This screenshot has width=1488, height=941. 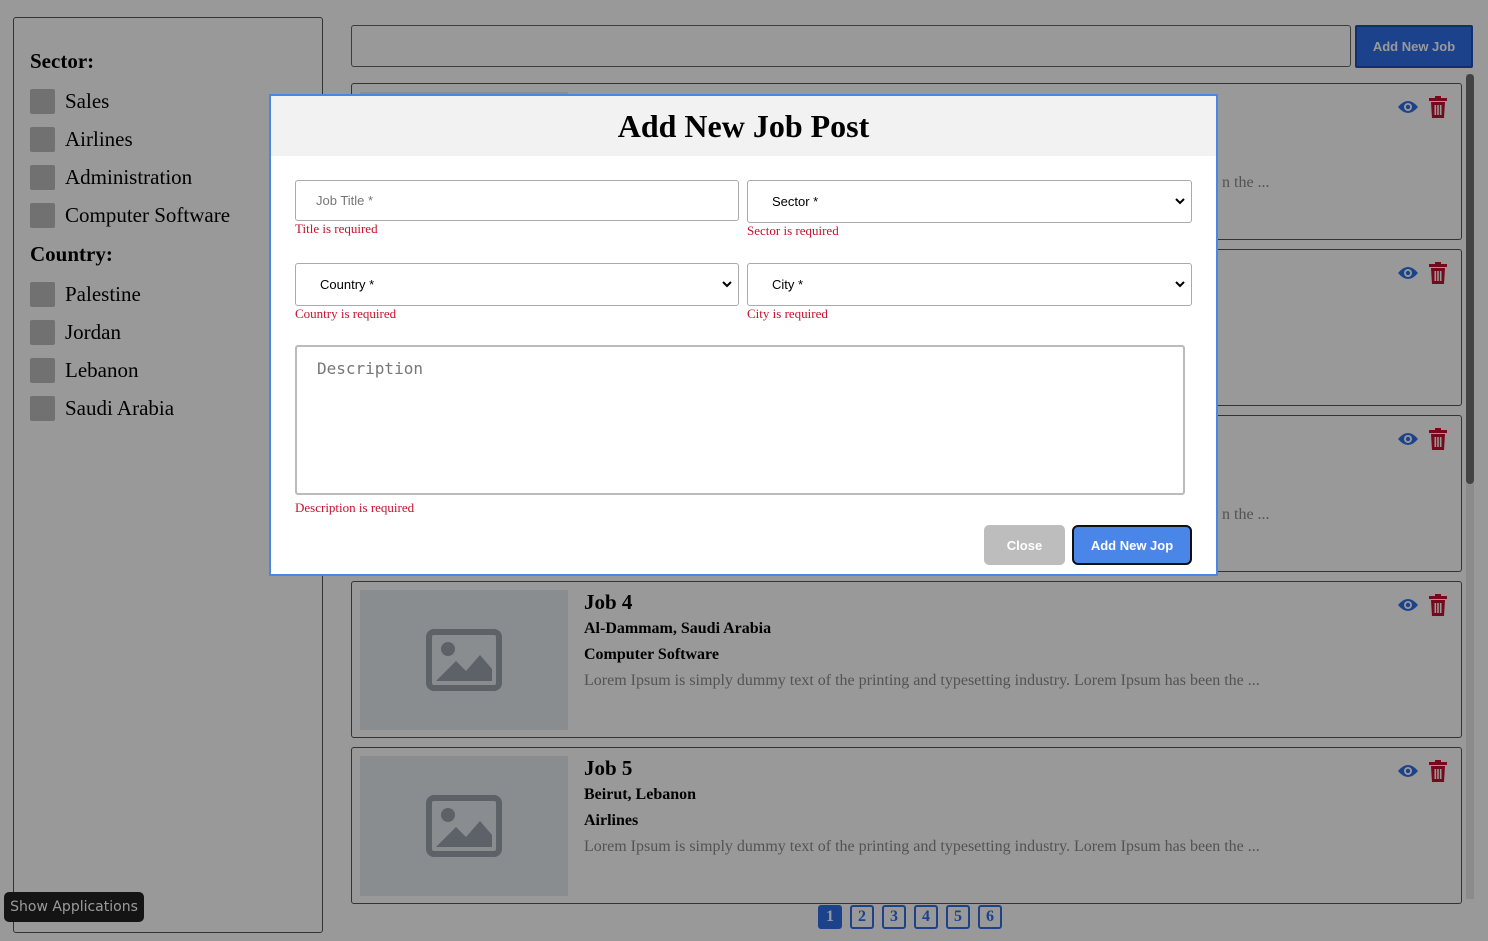 What do you see at coordinates (517, 284) in the screenshot?
I see `country-select: Country *` at bounding box center [517, 284].